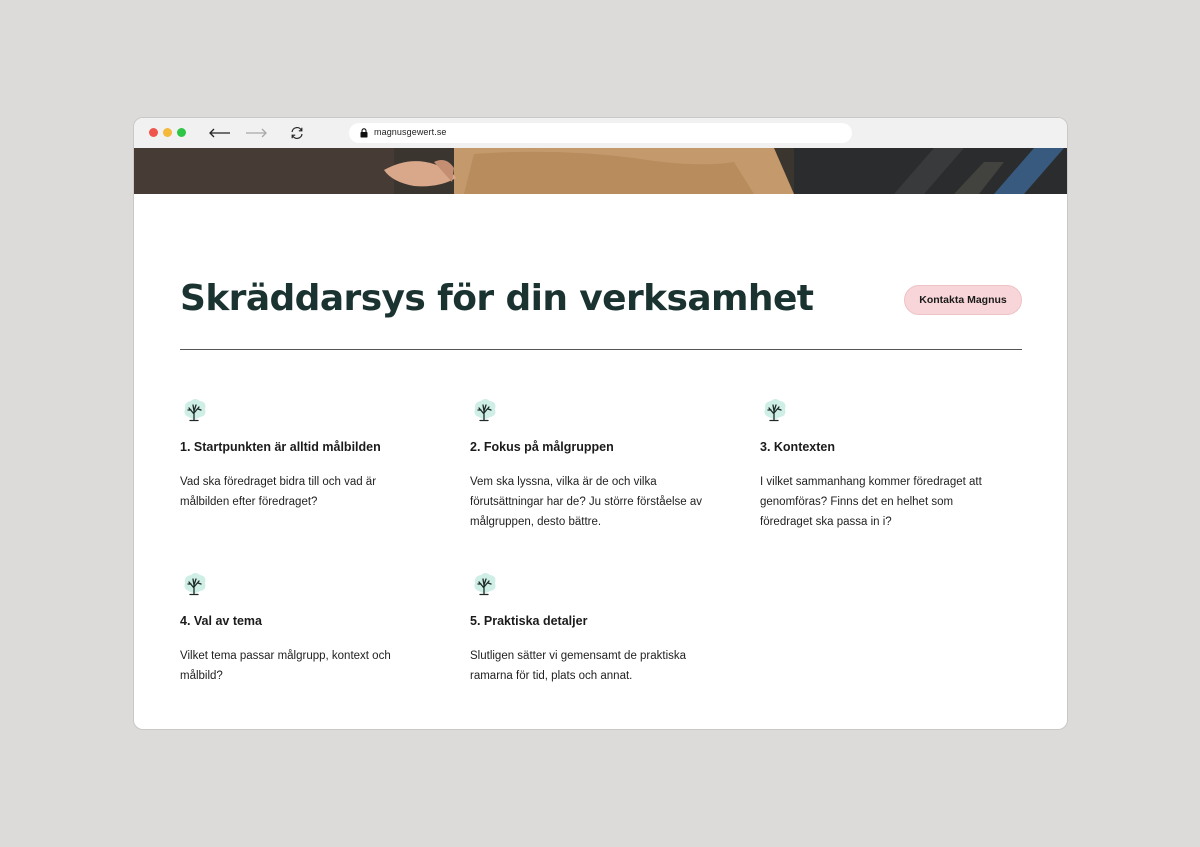 The height and width of the screenshot is (847, 1200). Describe the element at coordinates (167, 132) in the screenshot. I see `minimize-window-button` at that location.